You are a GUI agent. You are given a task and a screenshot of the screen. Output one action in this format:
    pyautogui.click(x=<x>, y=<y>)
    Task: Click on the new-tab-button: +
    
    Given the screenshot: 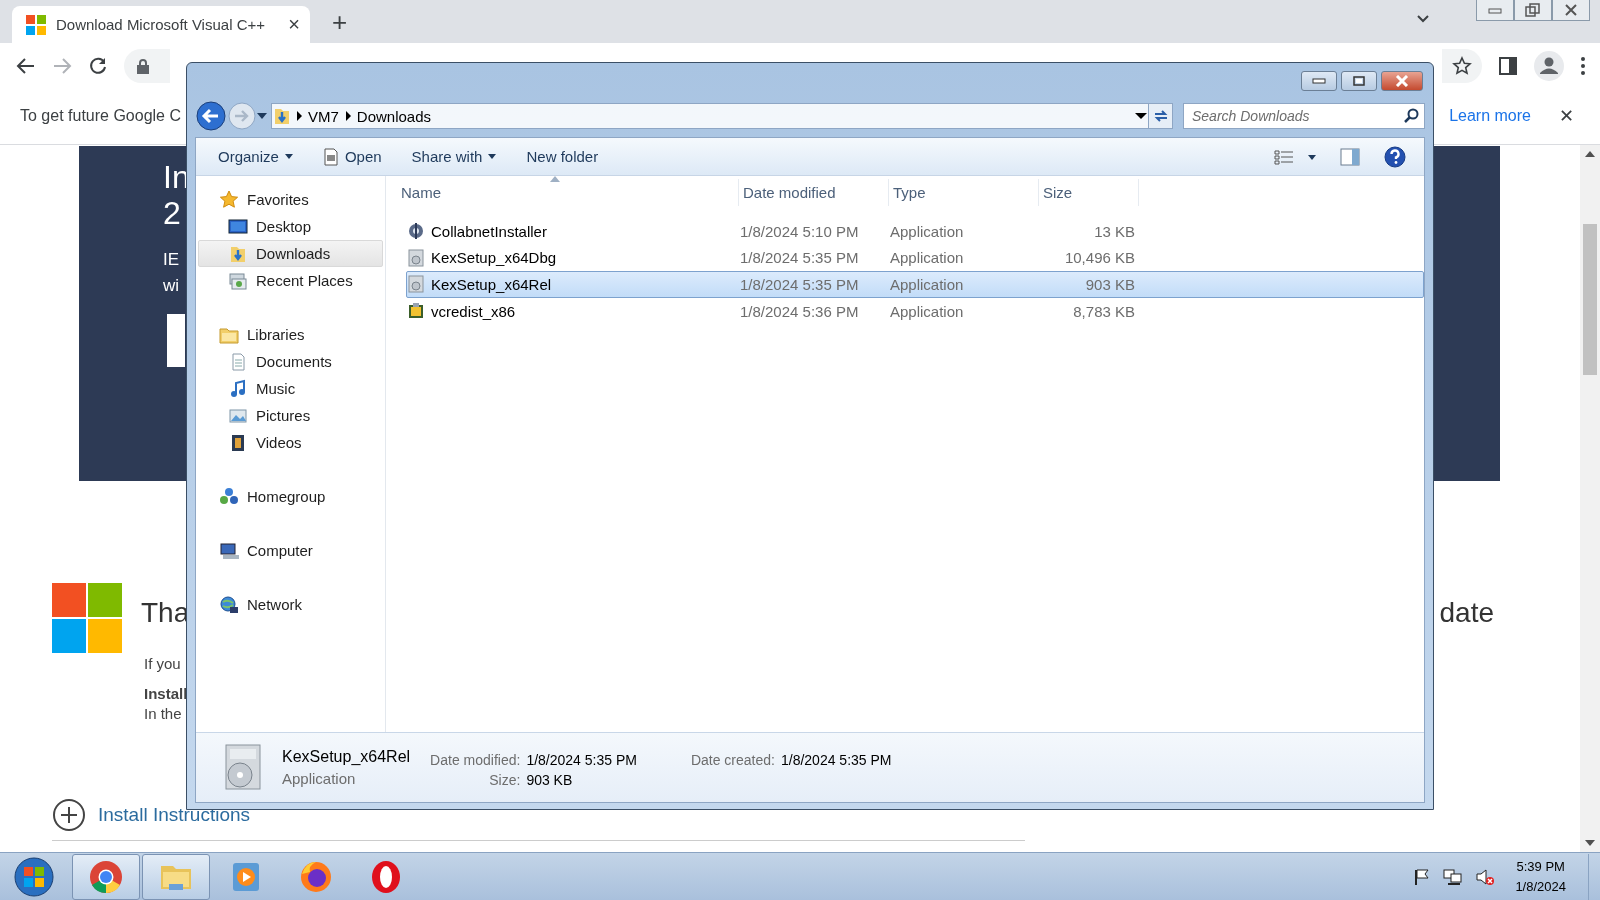 What is the action you would take?
    pyautogui.click(x=340, y=22)
    